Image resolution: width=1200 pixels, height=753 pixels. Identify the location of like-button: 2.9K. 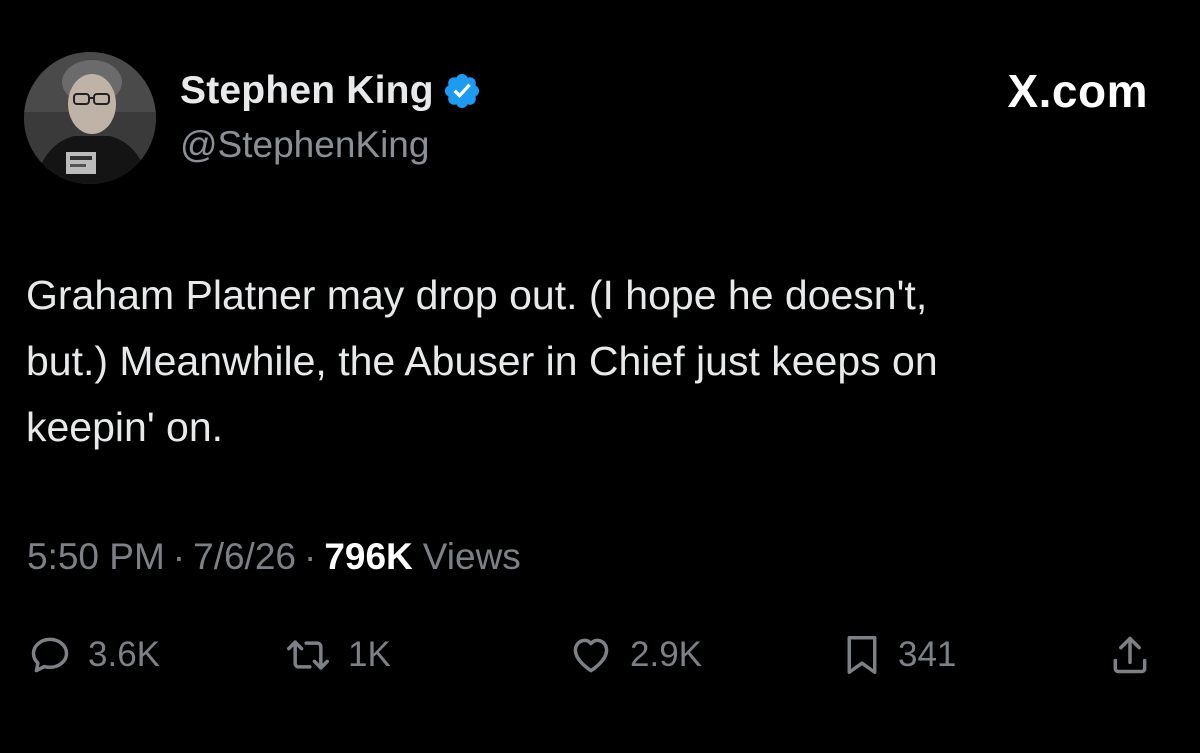
(635, 655).